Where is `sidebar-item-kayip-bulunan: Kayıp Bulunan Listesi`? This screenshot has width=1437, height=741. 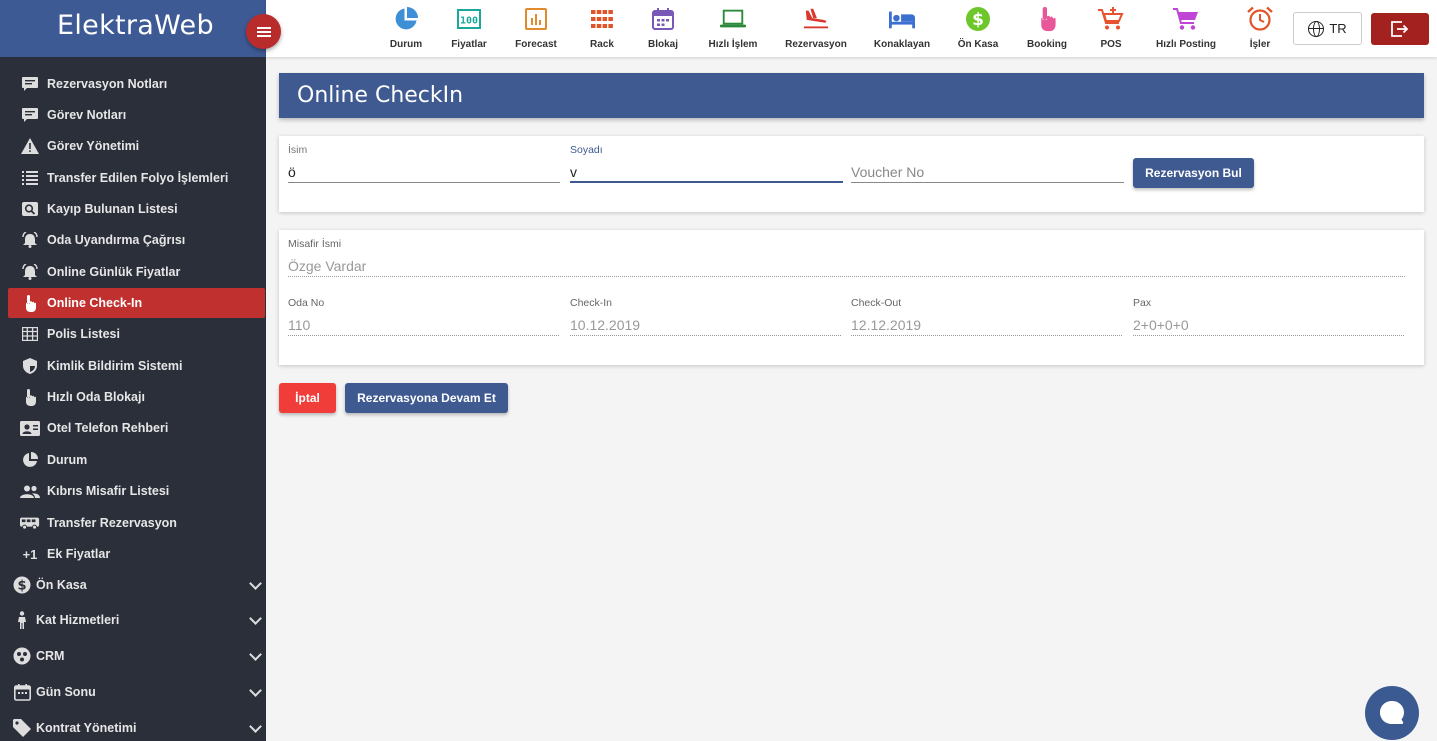
sidebar-item-kayip-bulunan: Kayıp Bulunan Listesi is located at coordinates (136, 209).